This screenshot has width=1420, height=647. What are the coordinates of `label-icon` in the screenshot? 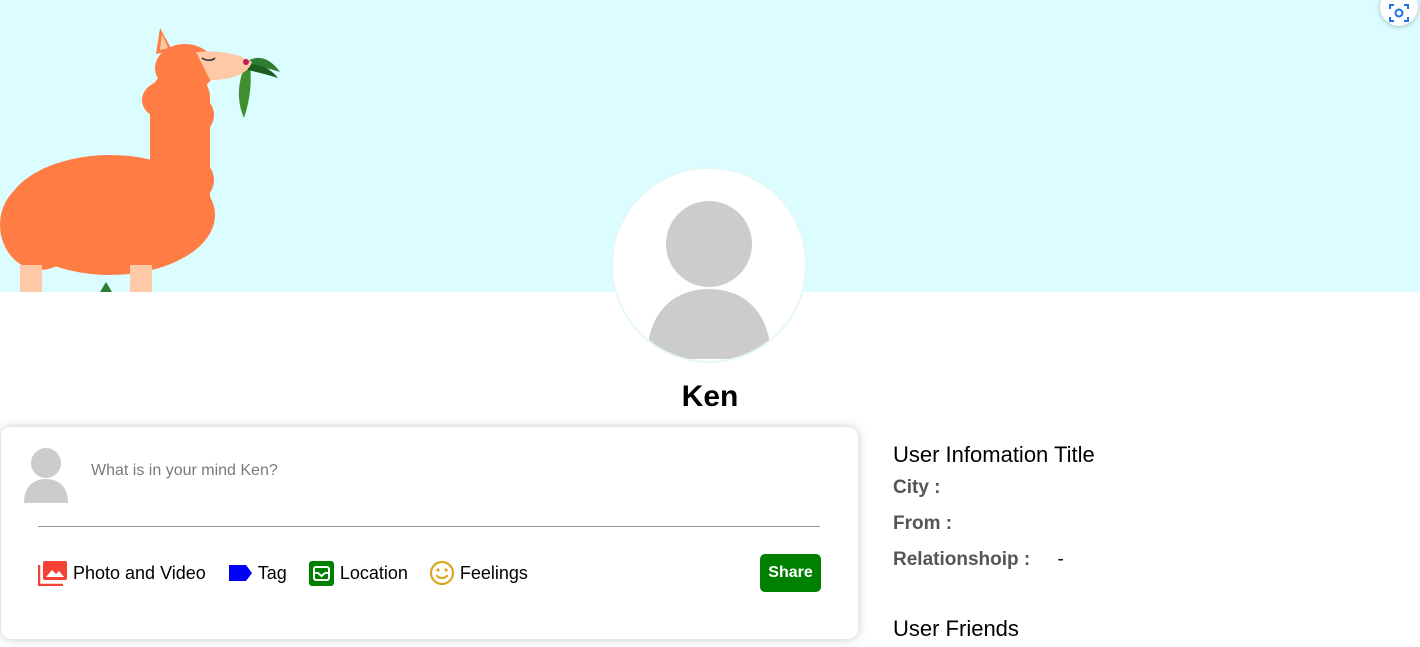 It's located at (240, 573).